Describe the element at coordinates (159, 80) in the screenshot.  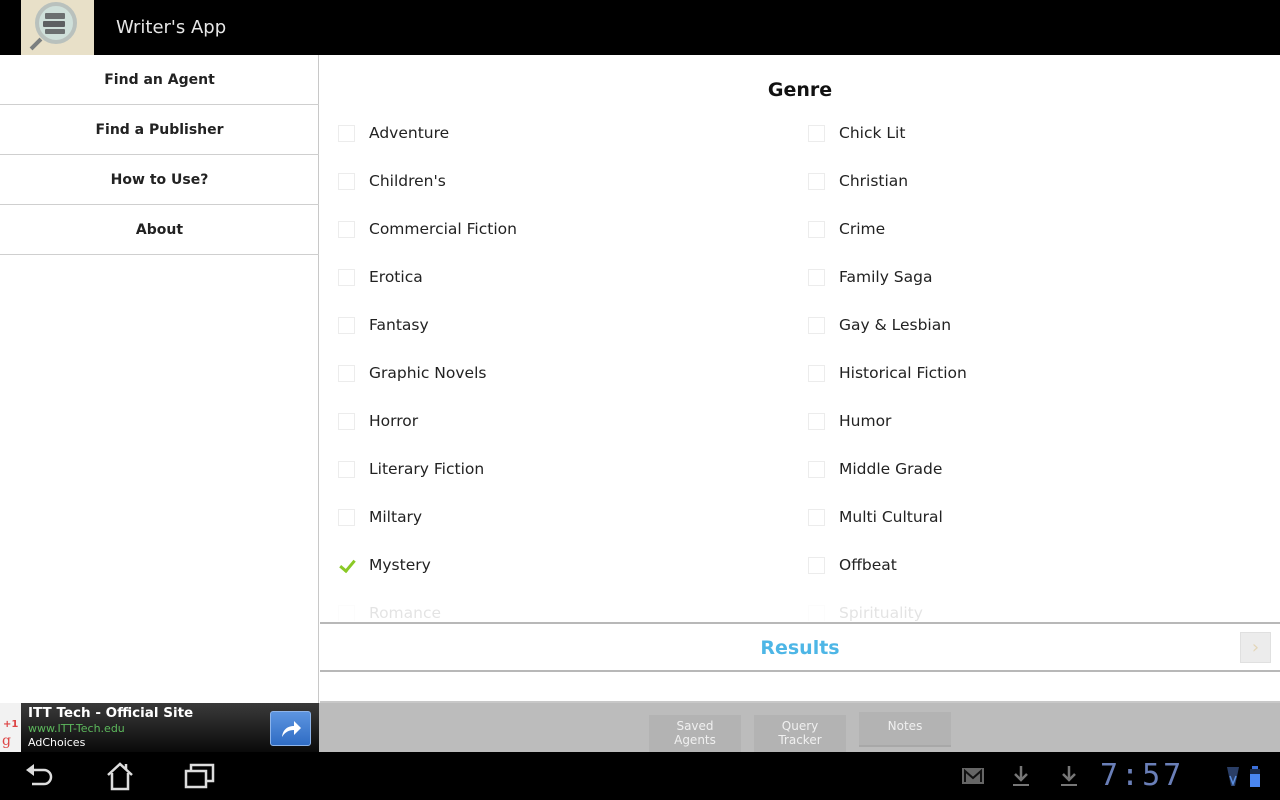
I see `sidebar-item-find-agent: Find an Agent` at that location.